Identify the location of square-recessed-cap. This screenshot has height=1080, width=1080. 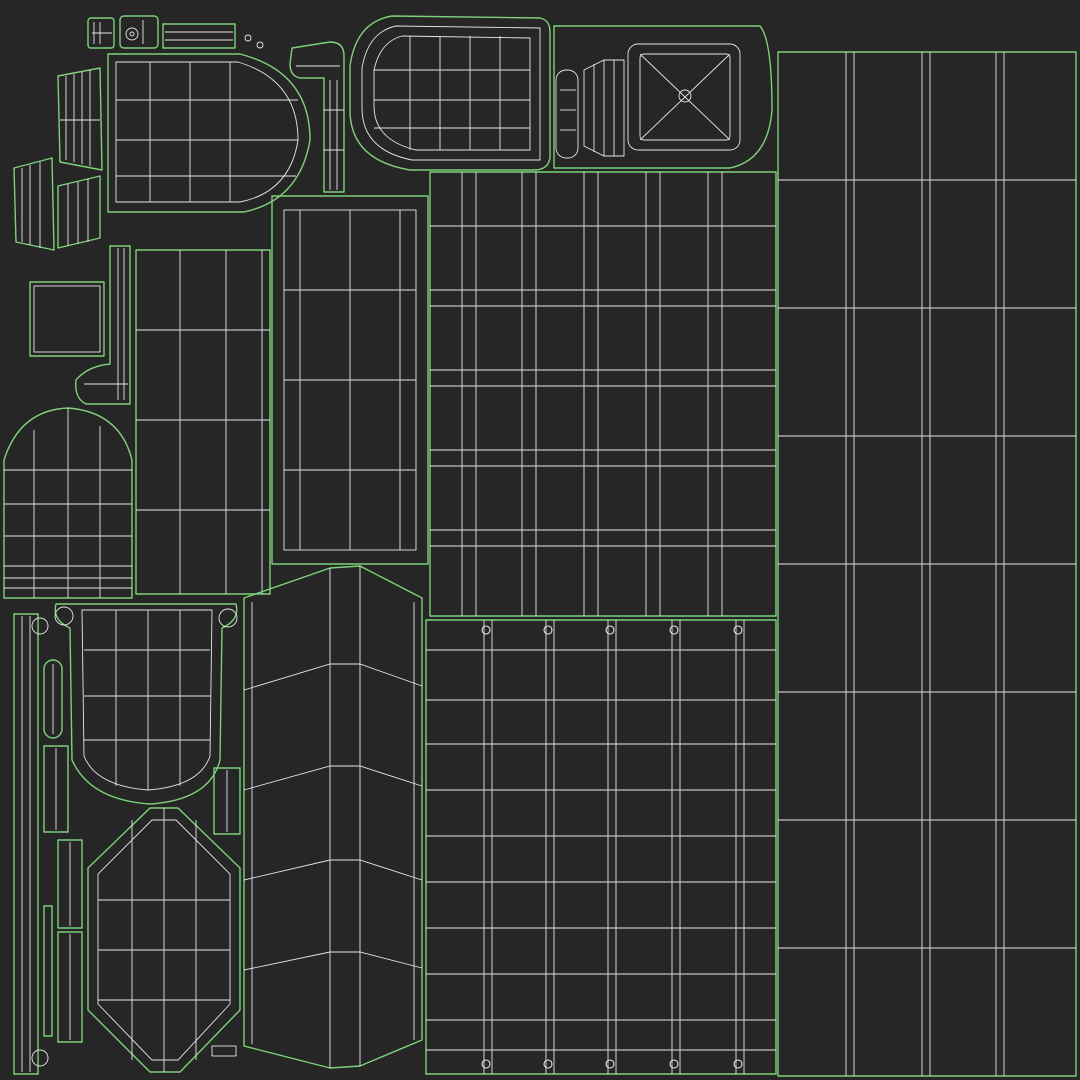
(684, 97).